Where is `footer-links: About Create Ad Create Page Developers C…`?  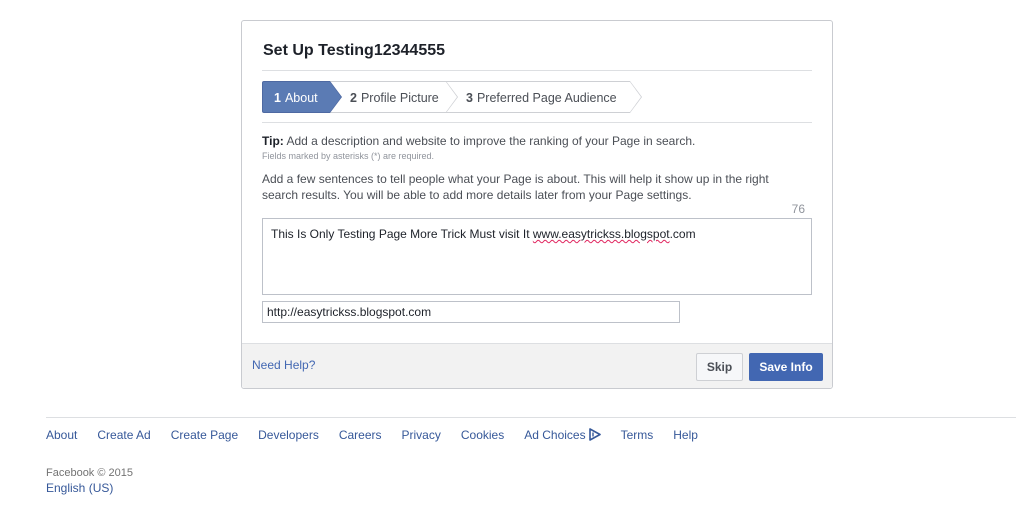
footer-links: About Create Ad Create Page Developers C… is located at coordinates (382, 435).